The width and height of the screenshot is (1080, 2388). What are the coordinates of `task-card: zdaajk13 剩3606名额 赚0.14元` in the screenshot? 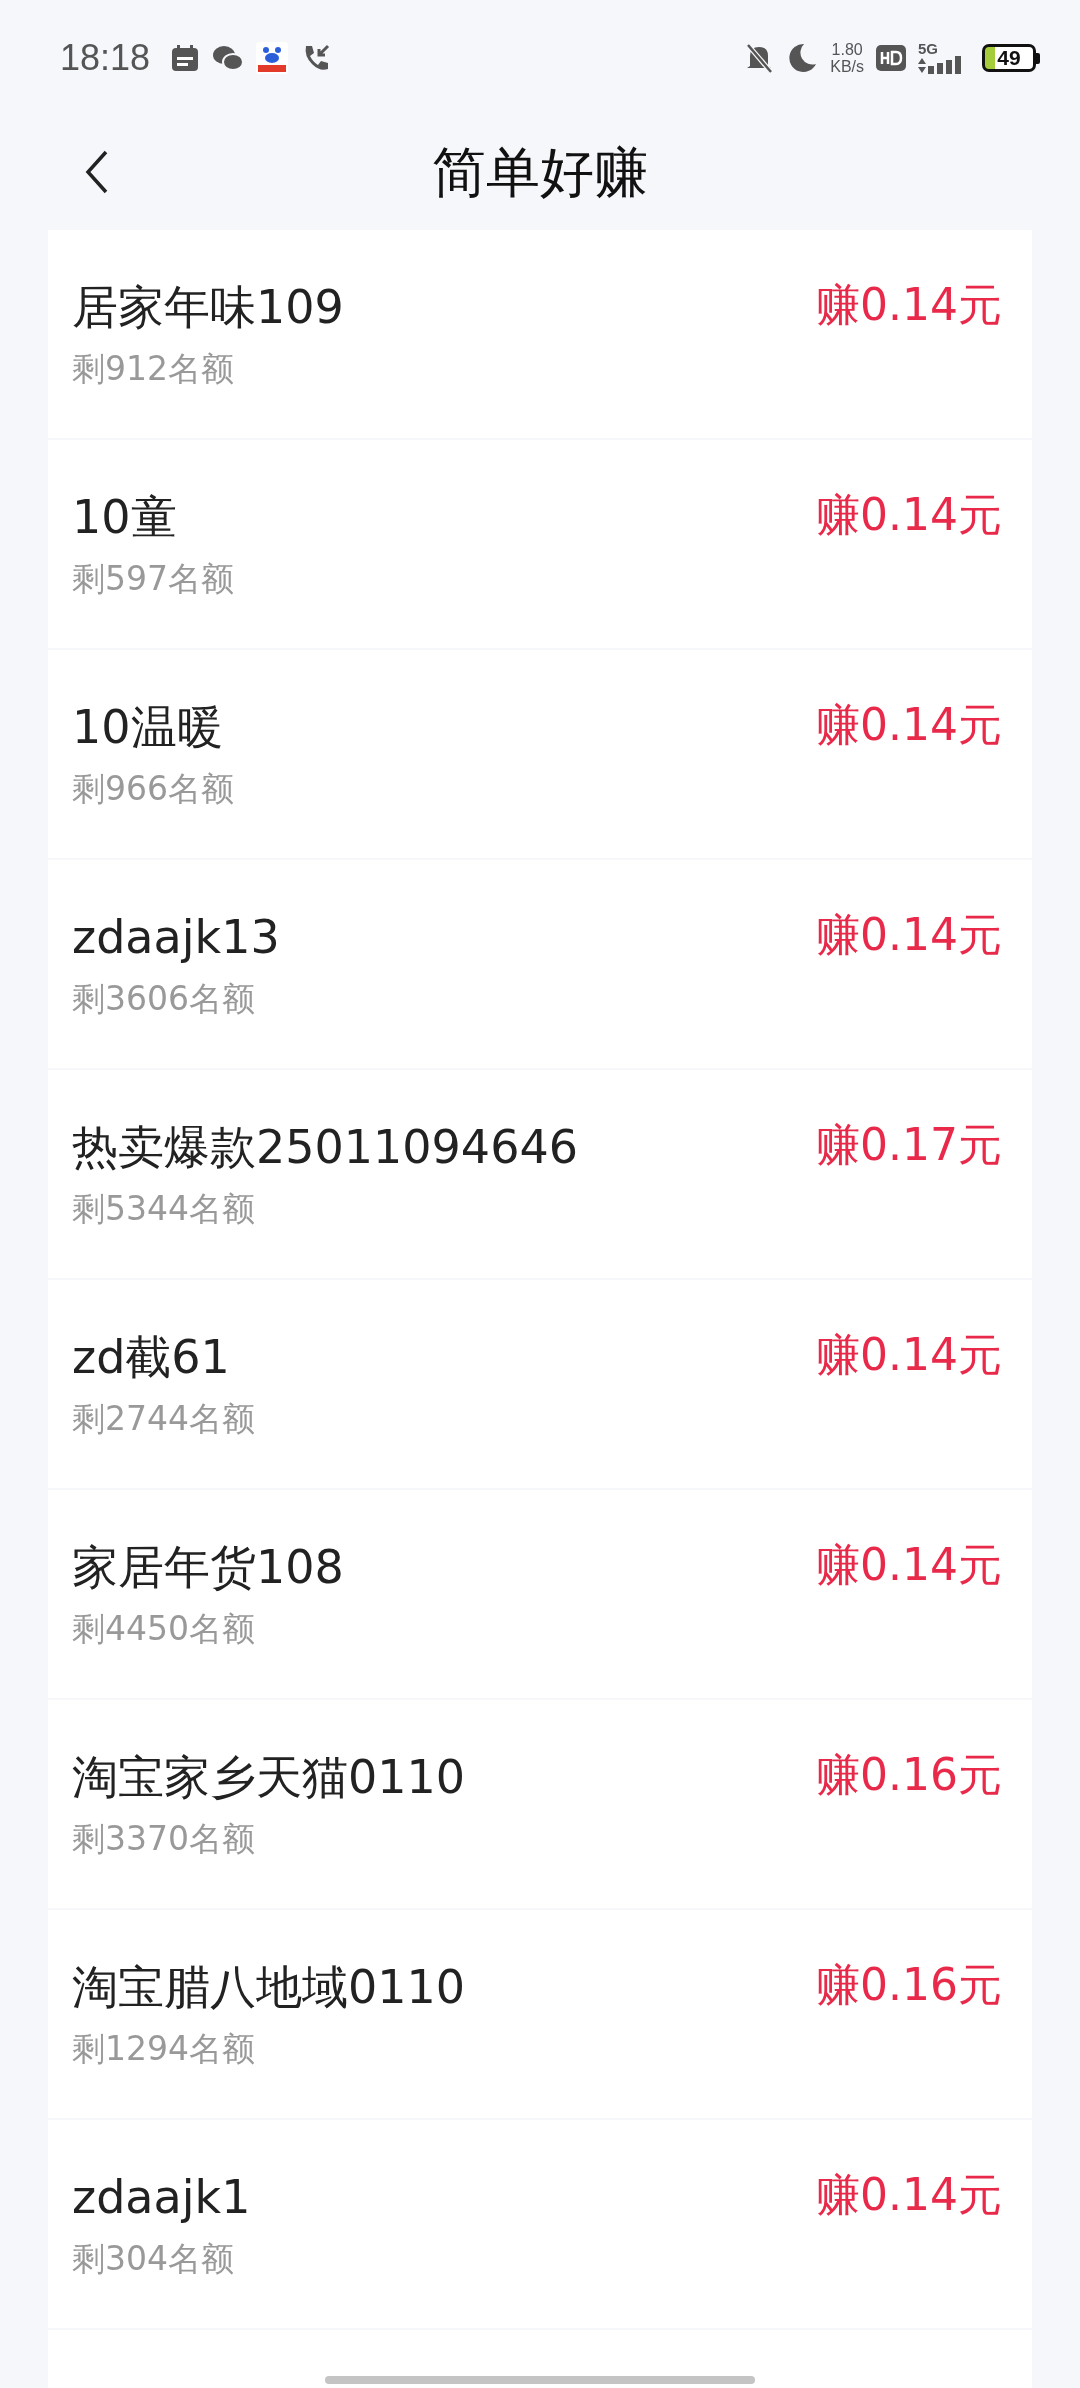 It's located at (540, 964).